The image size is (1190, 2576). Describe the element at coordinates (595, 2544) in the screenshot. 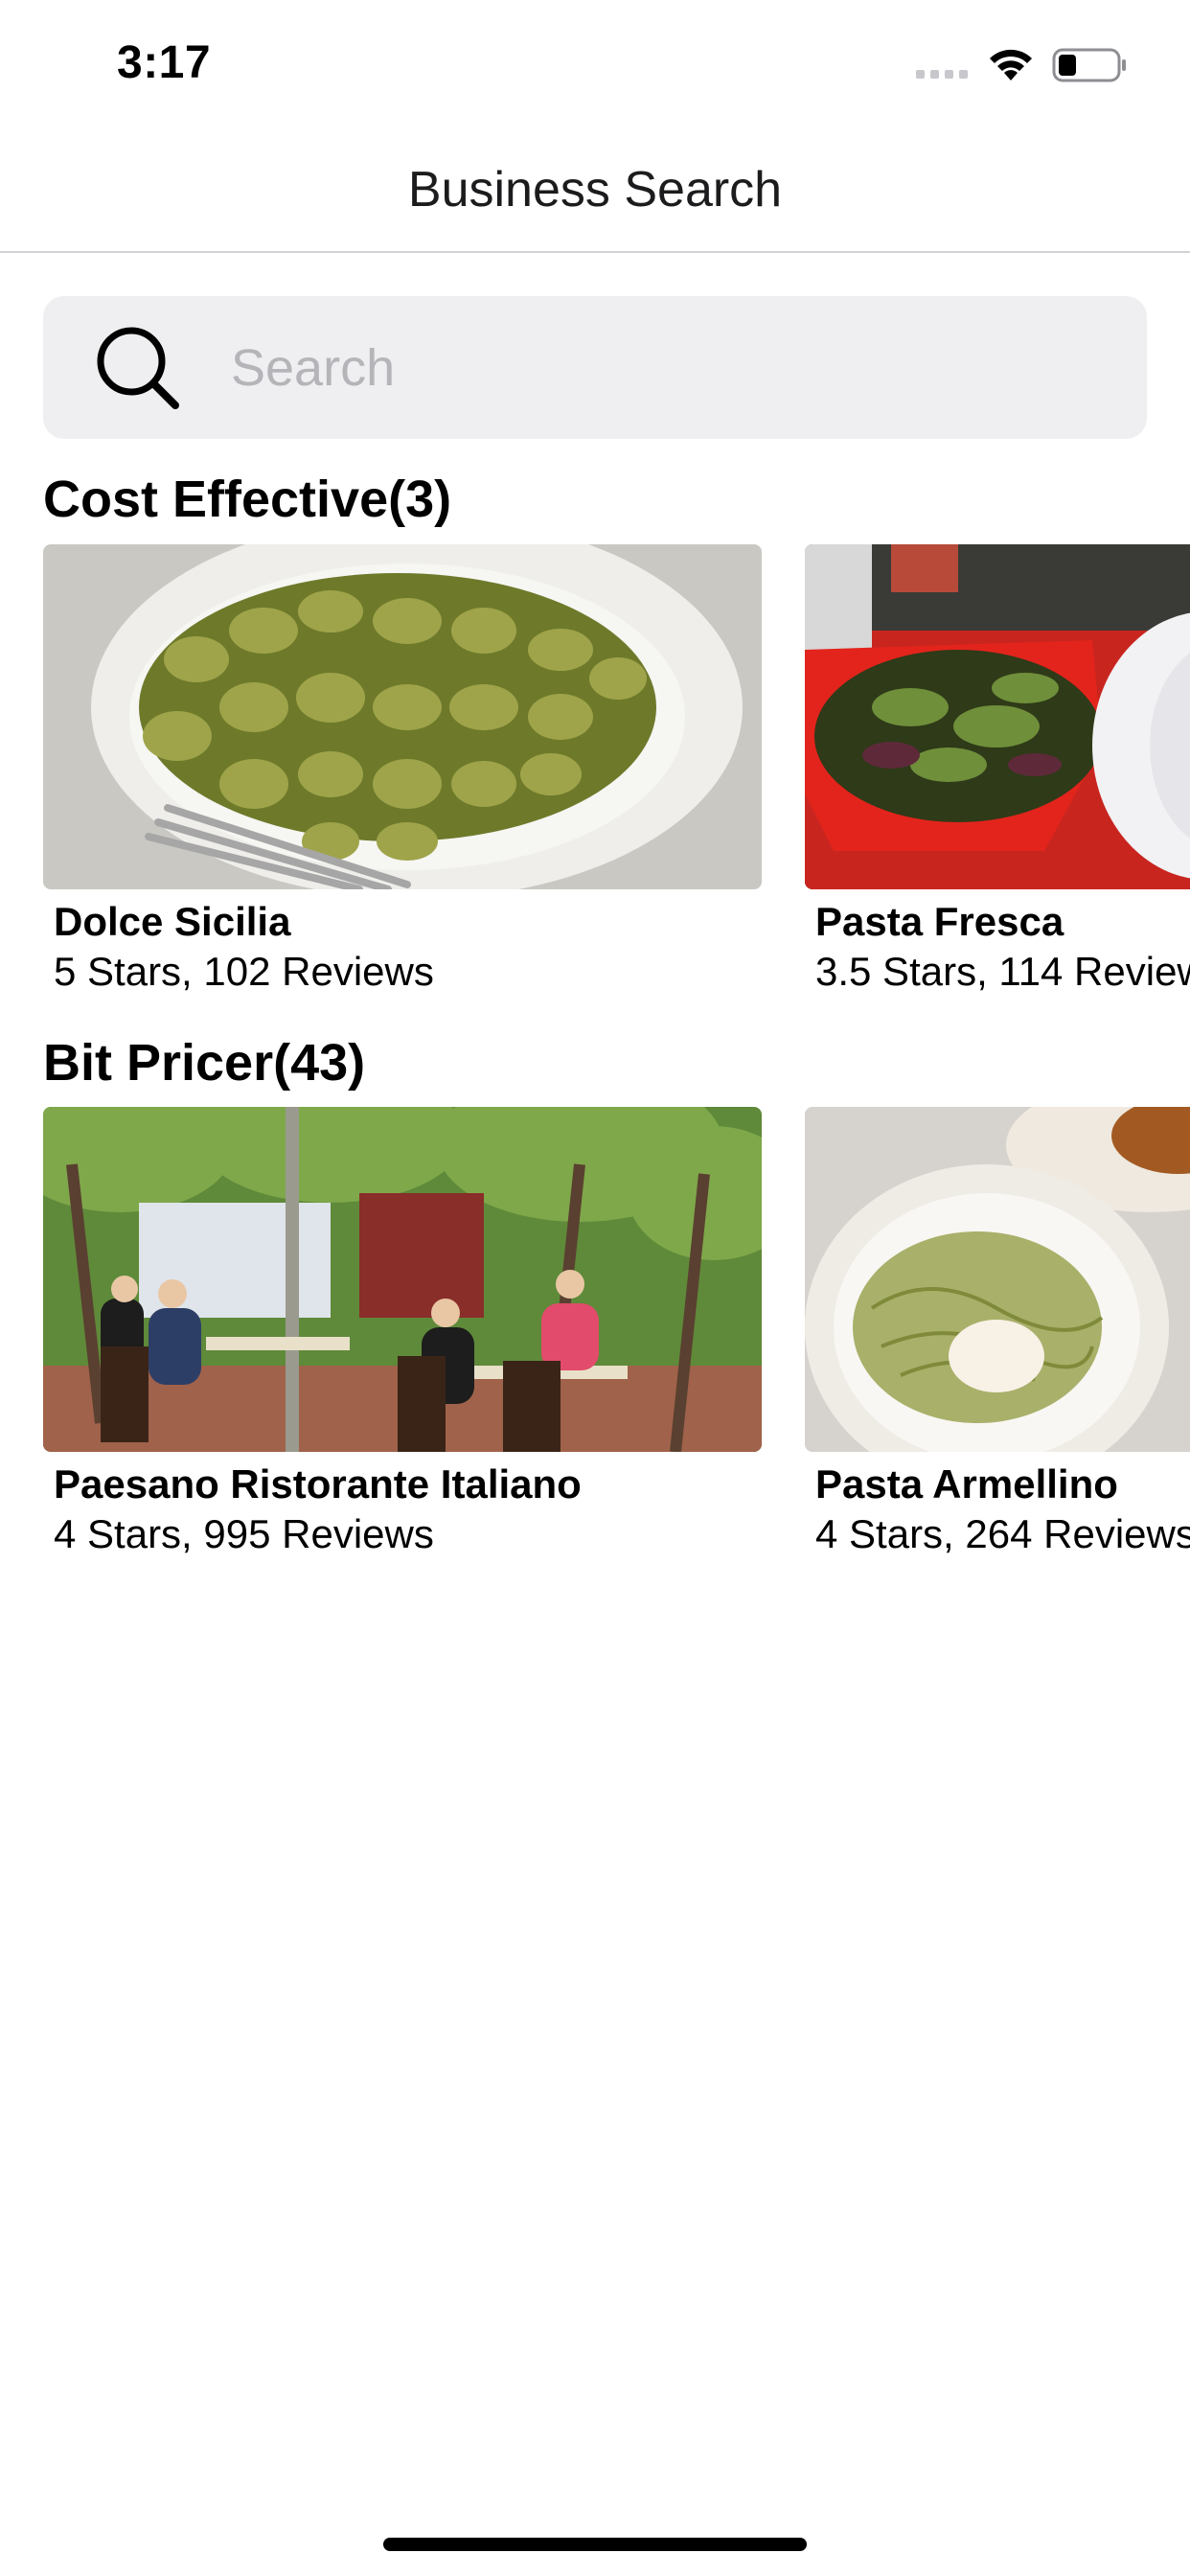

I see `home-indicator` at that location.